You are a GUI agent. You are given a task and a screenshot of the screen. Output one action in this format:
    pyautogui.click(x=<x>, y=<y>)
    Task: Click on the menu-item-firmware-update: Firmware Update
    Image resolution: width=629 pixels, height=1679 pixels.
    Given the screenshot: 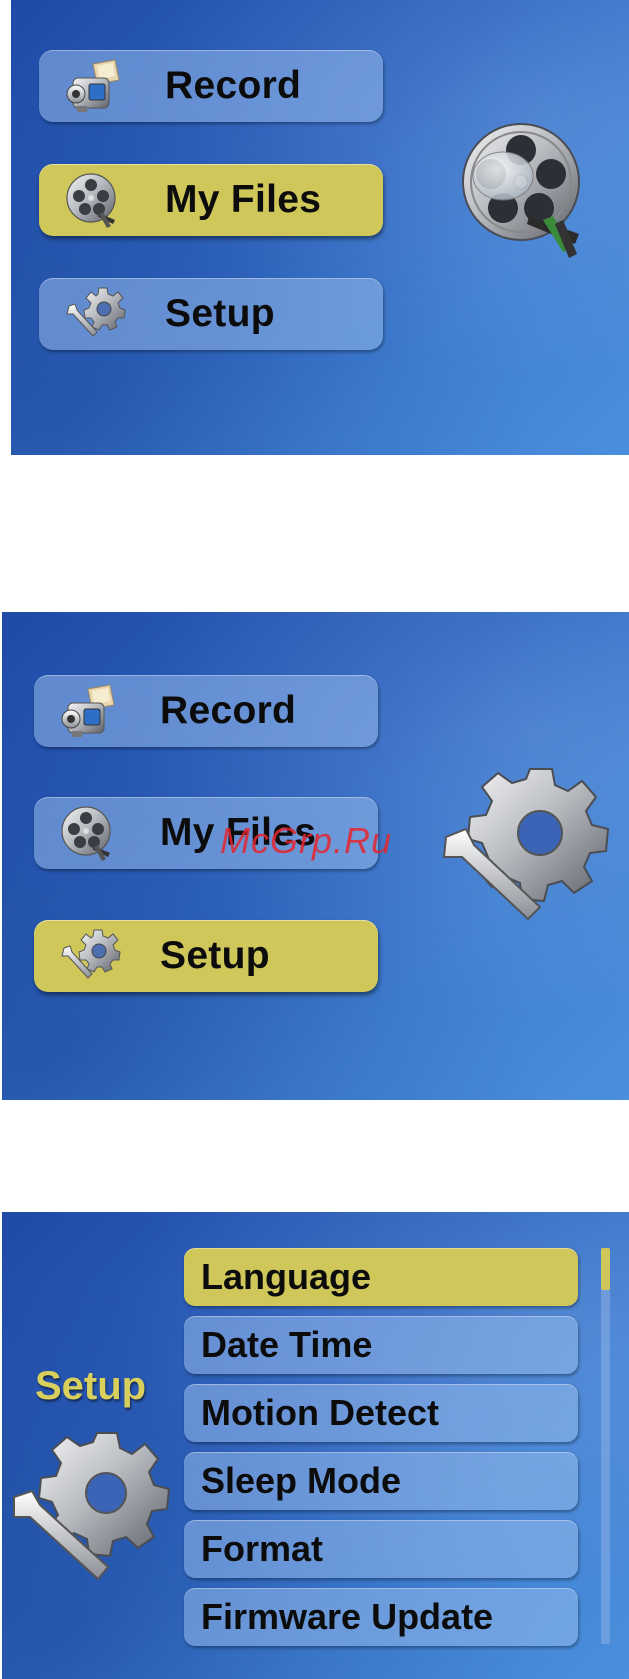 What is the action you would take?
    pyautogui.click(x=381, y=1617)
    